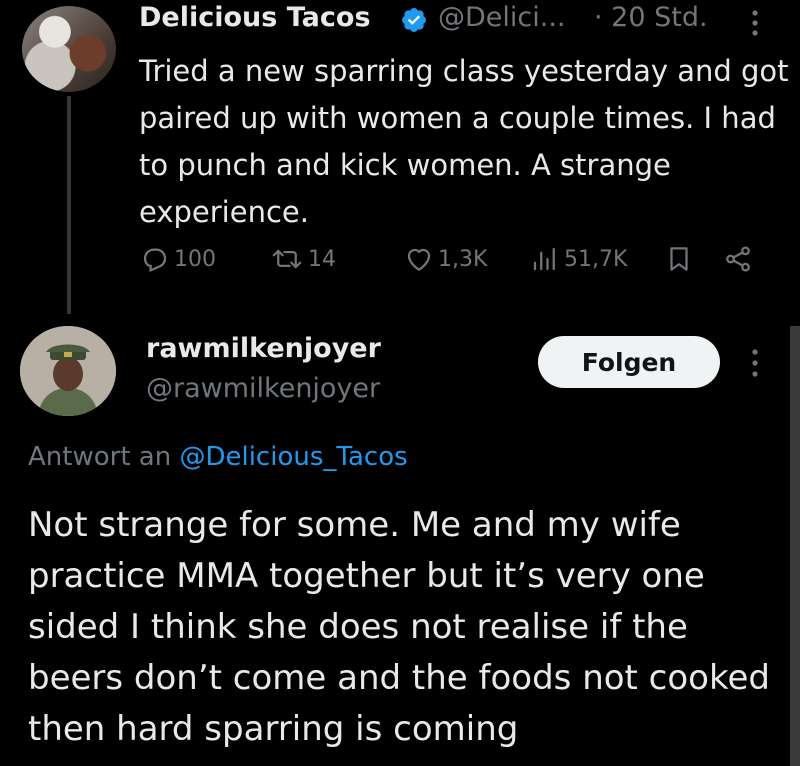  Describe the element at coordinates (659, 17) in the screenshot. I see `timestamp-value: 20 Std.` at that location.